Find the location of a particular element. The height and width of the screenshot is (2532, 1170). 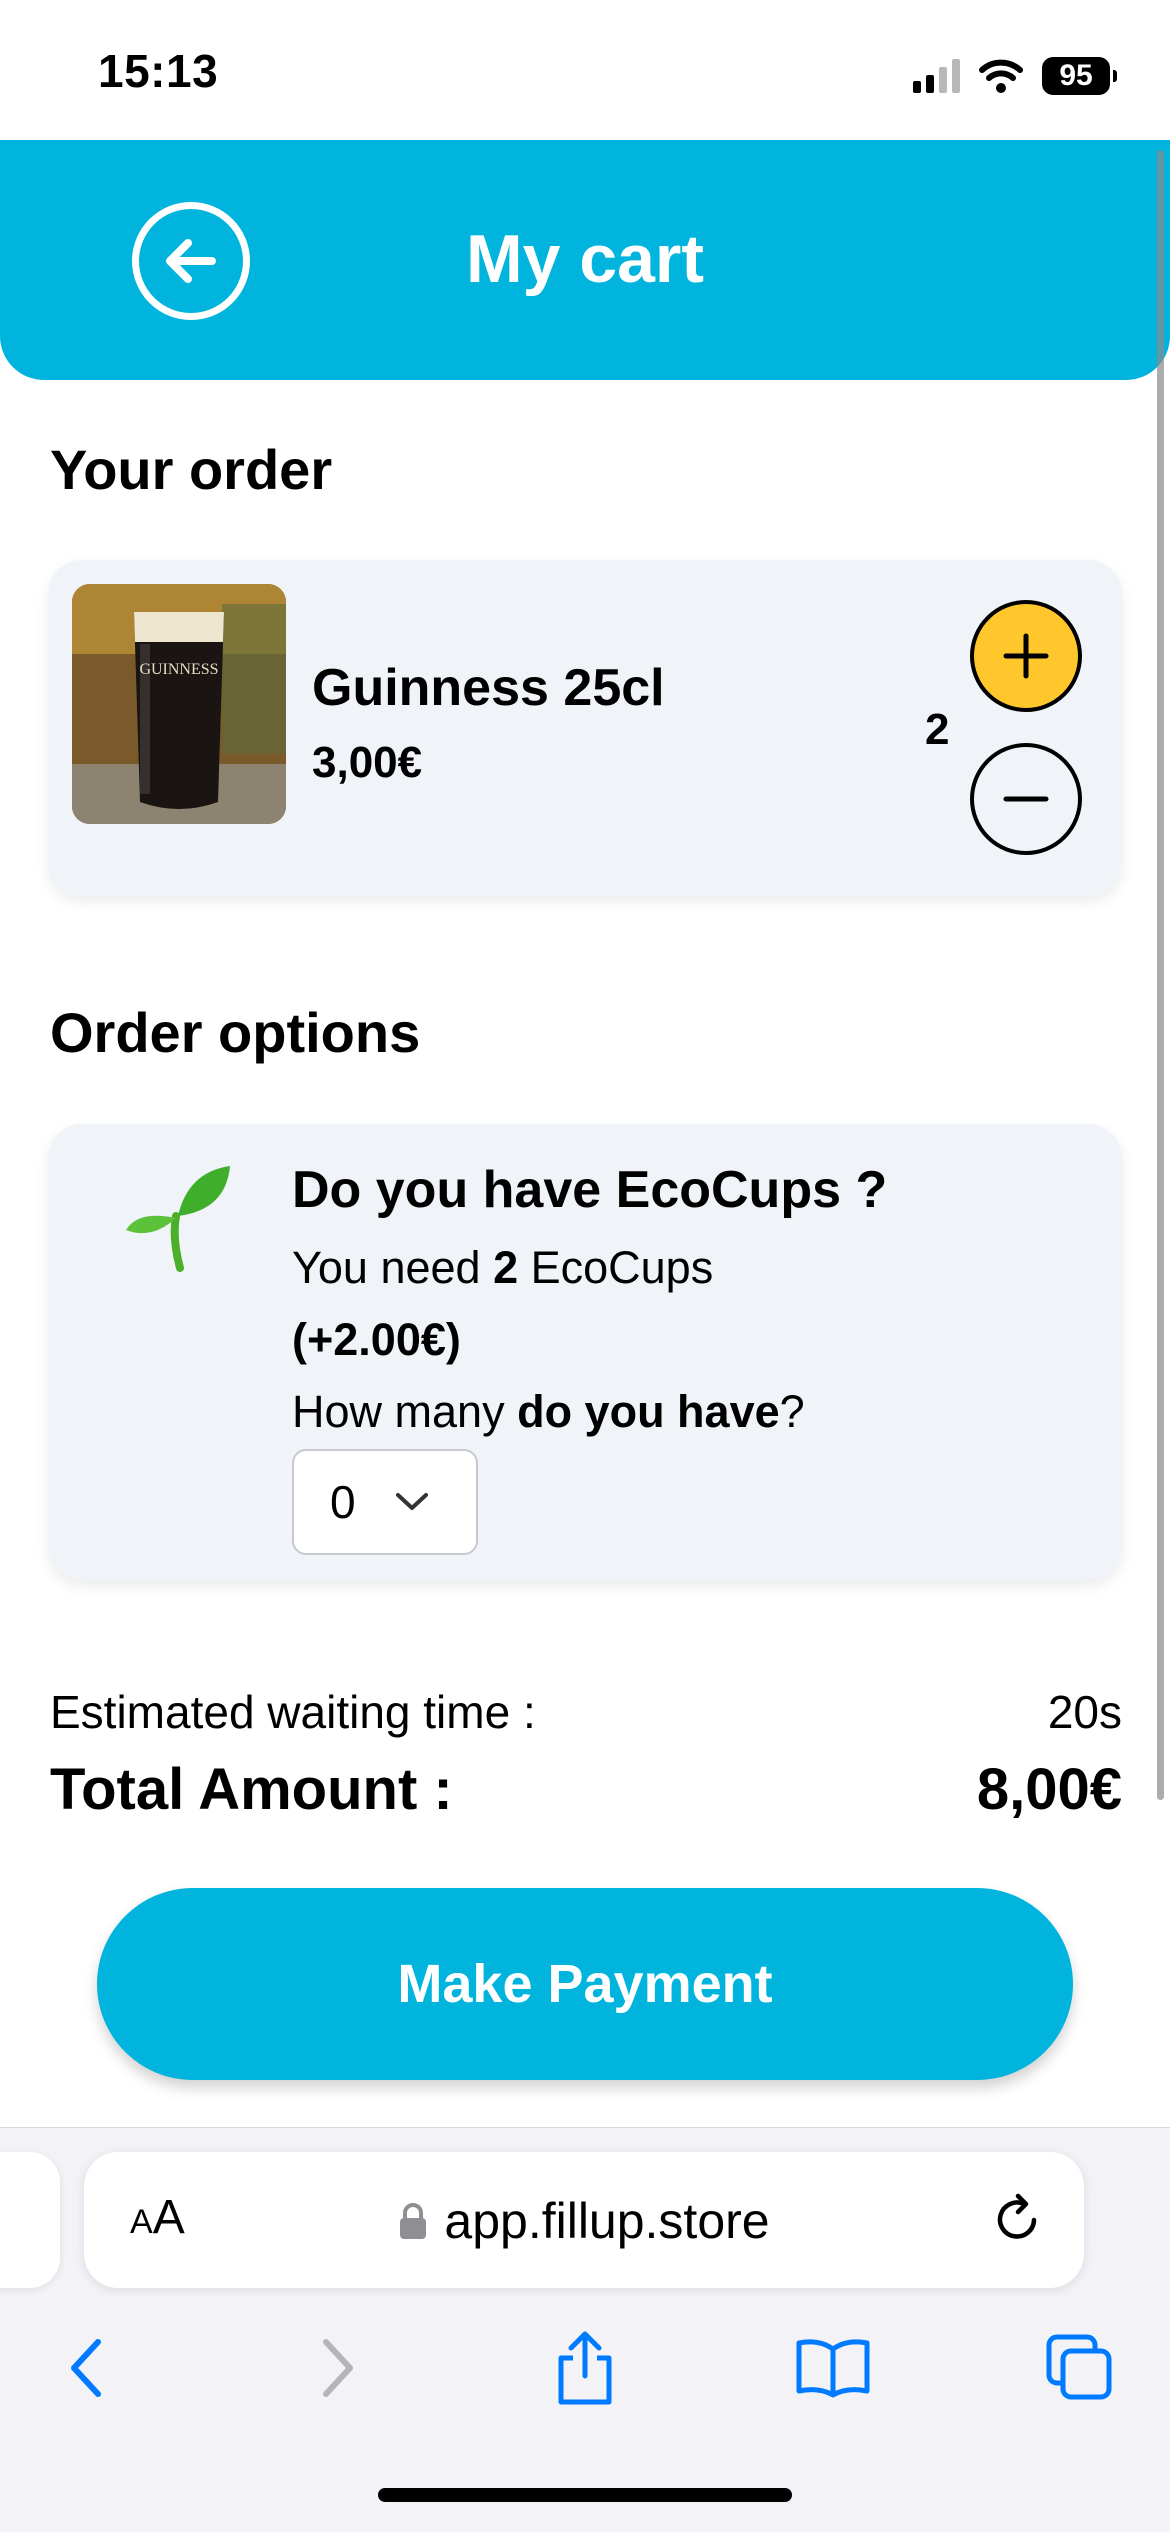

url-display: app.fillup.store is located at coordinates (584, 2221).